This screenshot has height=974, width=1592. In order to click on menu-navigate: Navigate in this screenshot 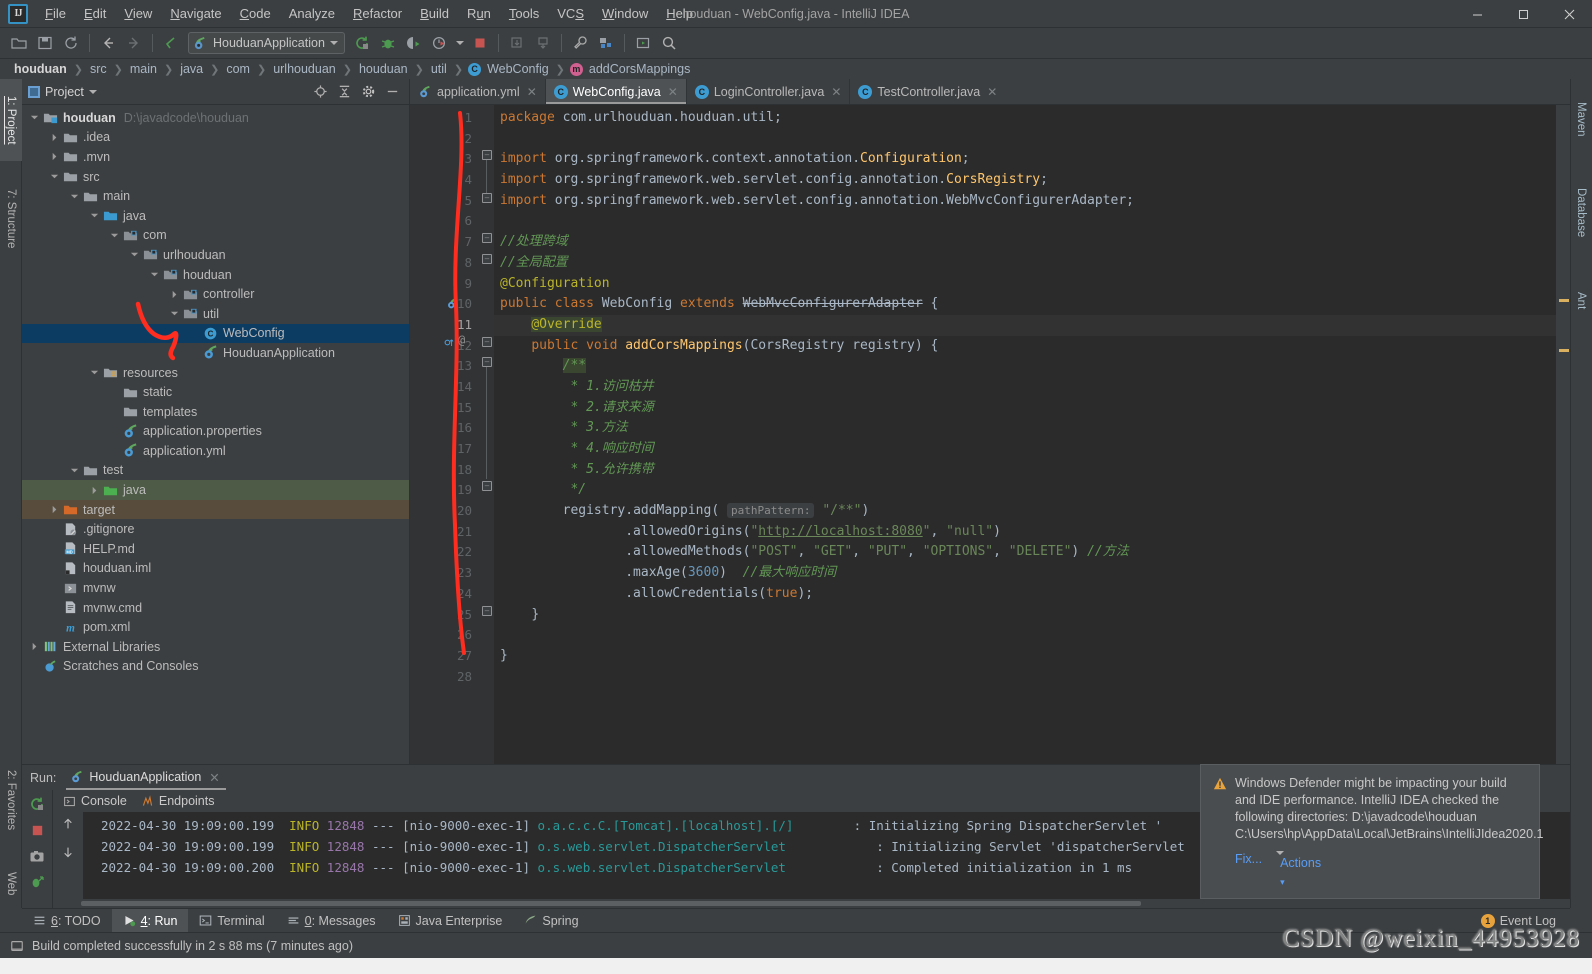, I will do `click(195, 13)`.